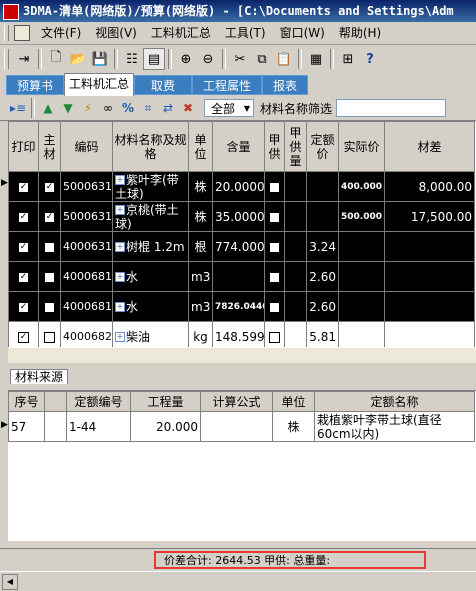 Image resolution: width=476 pixels, height=591 pixels. What do you see at coordinates (78, 59) in the screenshot?
I see `open-icon: 📂` at bounding box center [78, 59].